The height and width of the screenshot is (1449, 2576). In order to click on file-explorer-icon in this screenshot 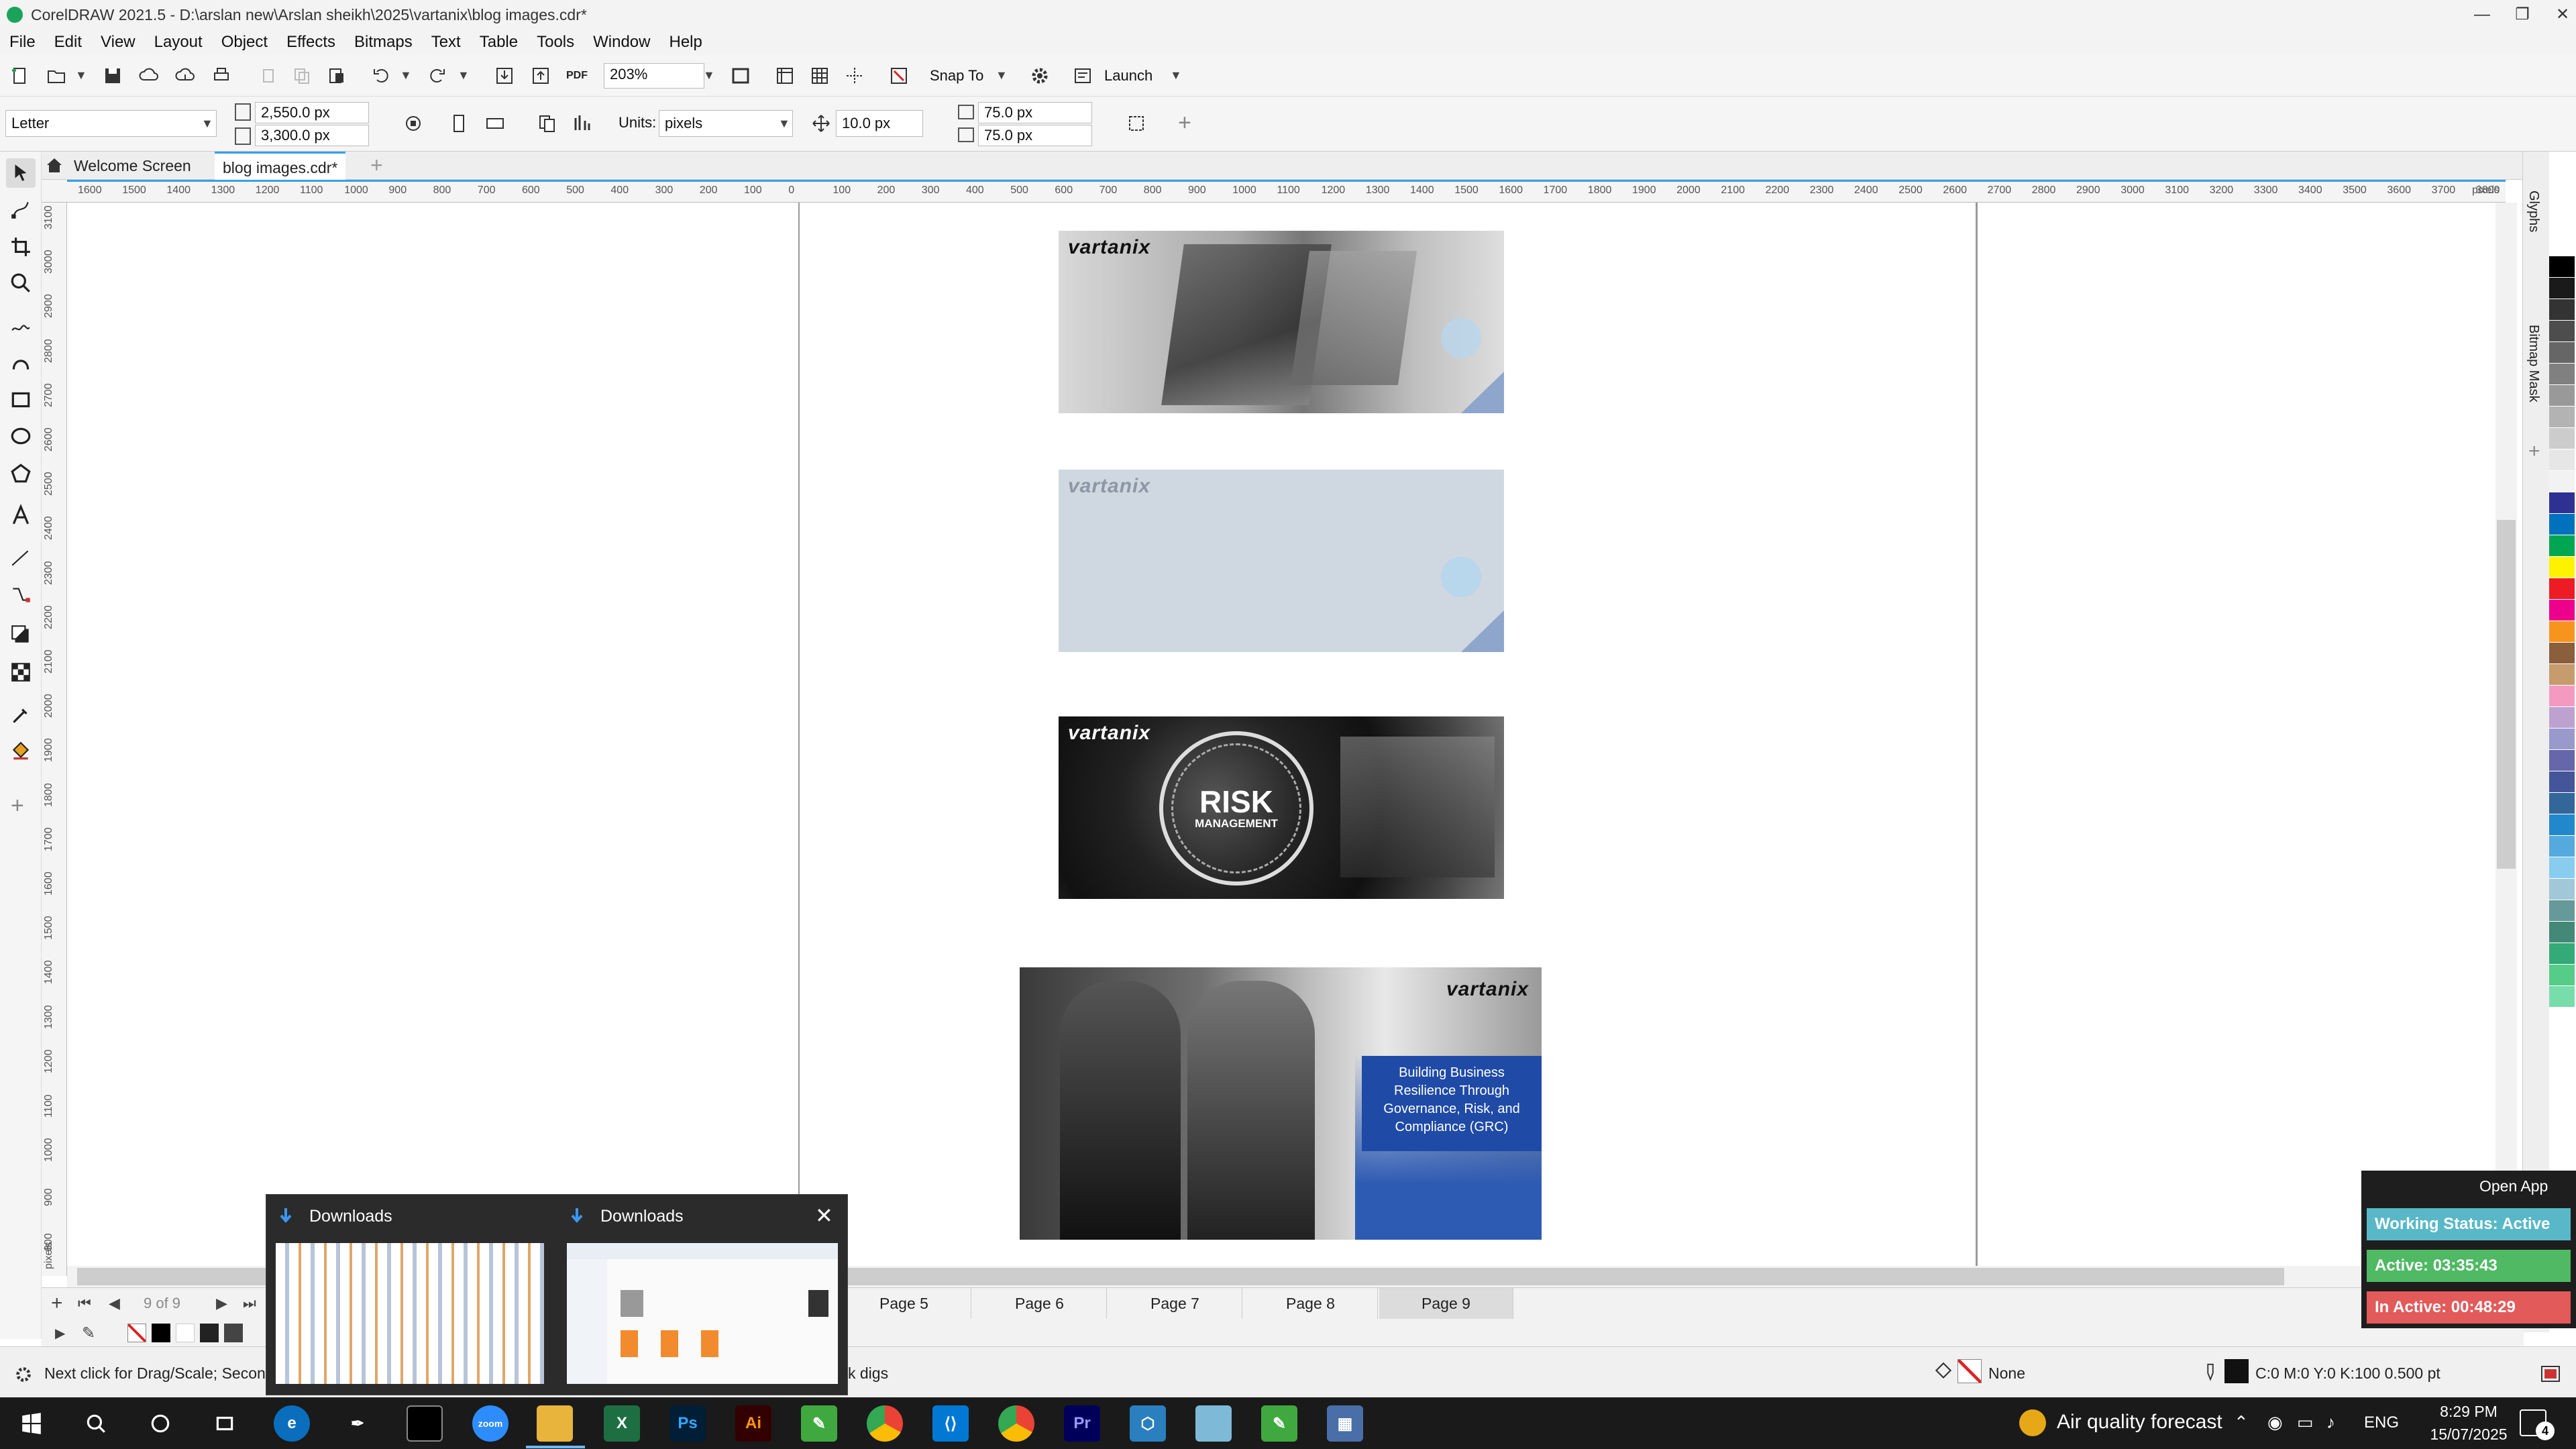, I will do `click(555, 1423)`.